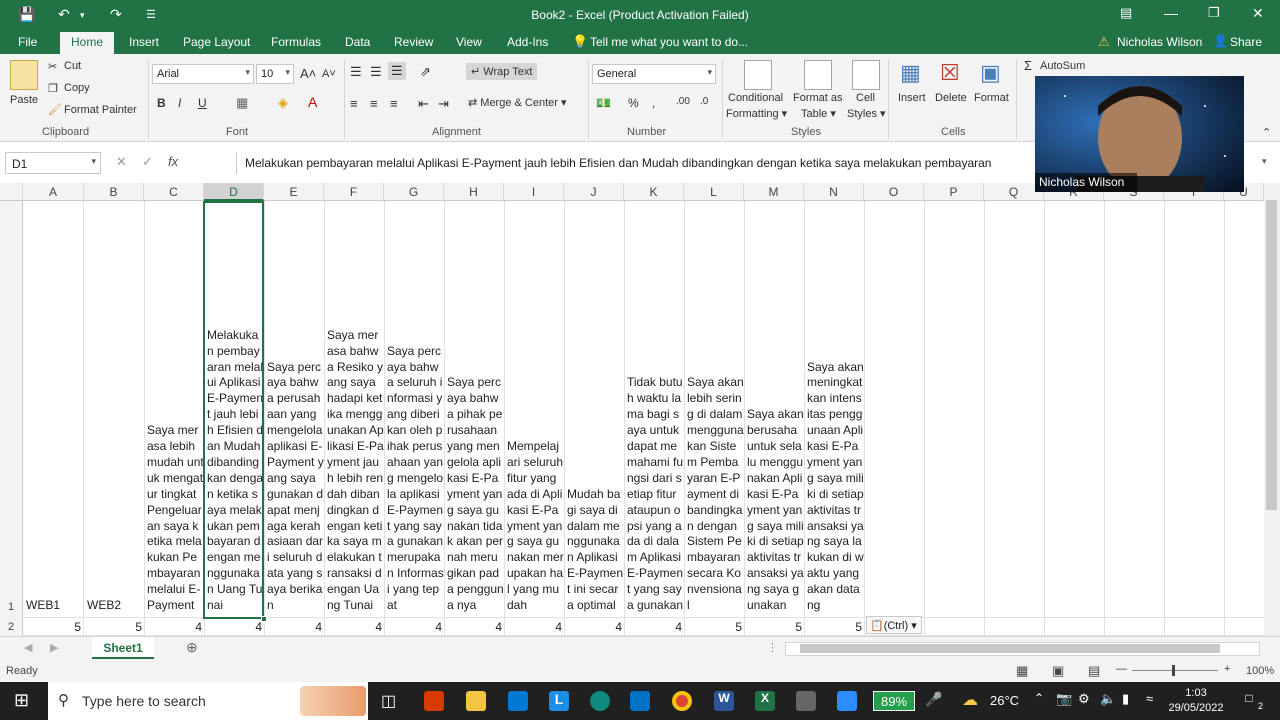 The width and height of the screenshot is (1280, 720). Describe the element at coordinates (1022, 671) in the screenshot. I see `normal-view-icon: ▦` at that location.